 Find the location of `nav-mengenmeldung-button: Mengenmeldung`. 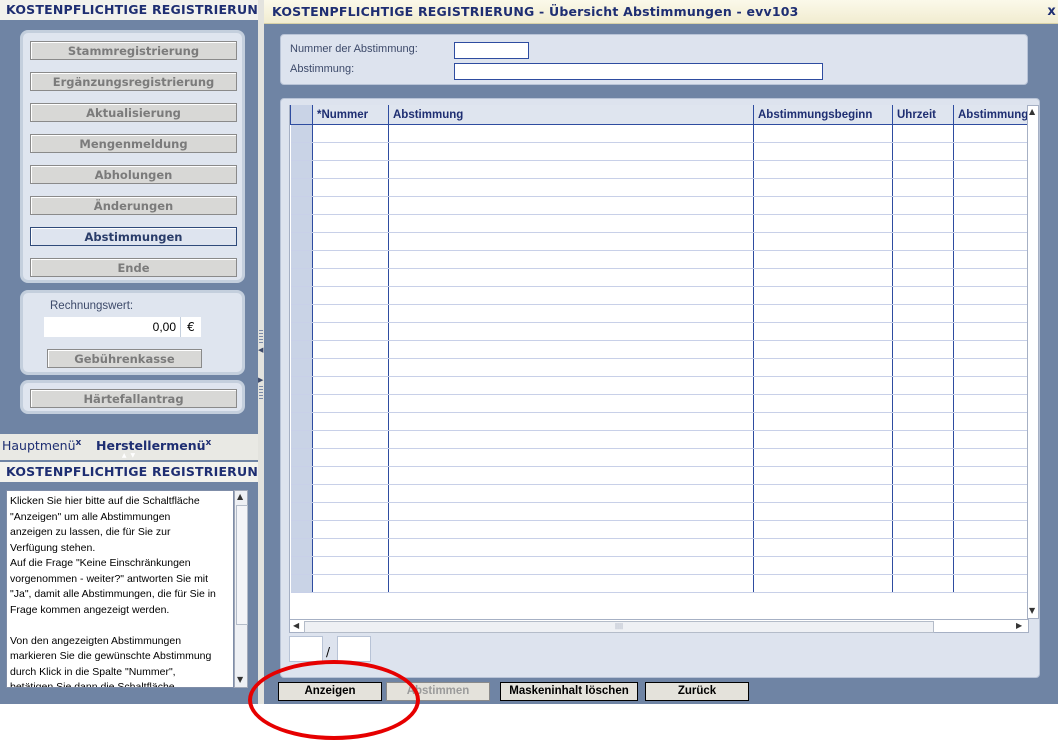

nav-mengenmeldung-button: Mengenmeldung is located at coordinates (133, 143).